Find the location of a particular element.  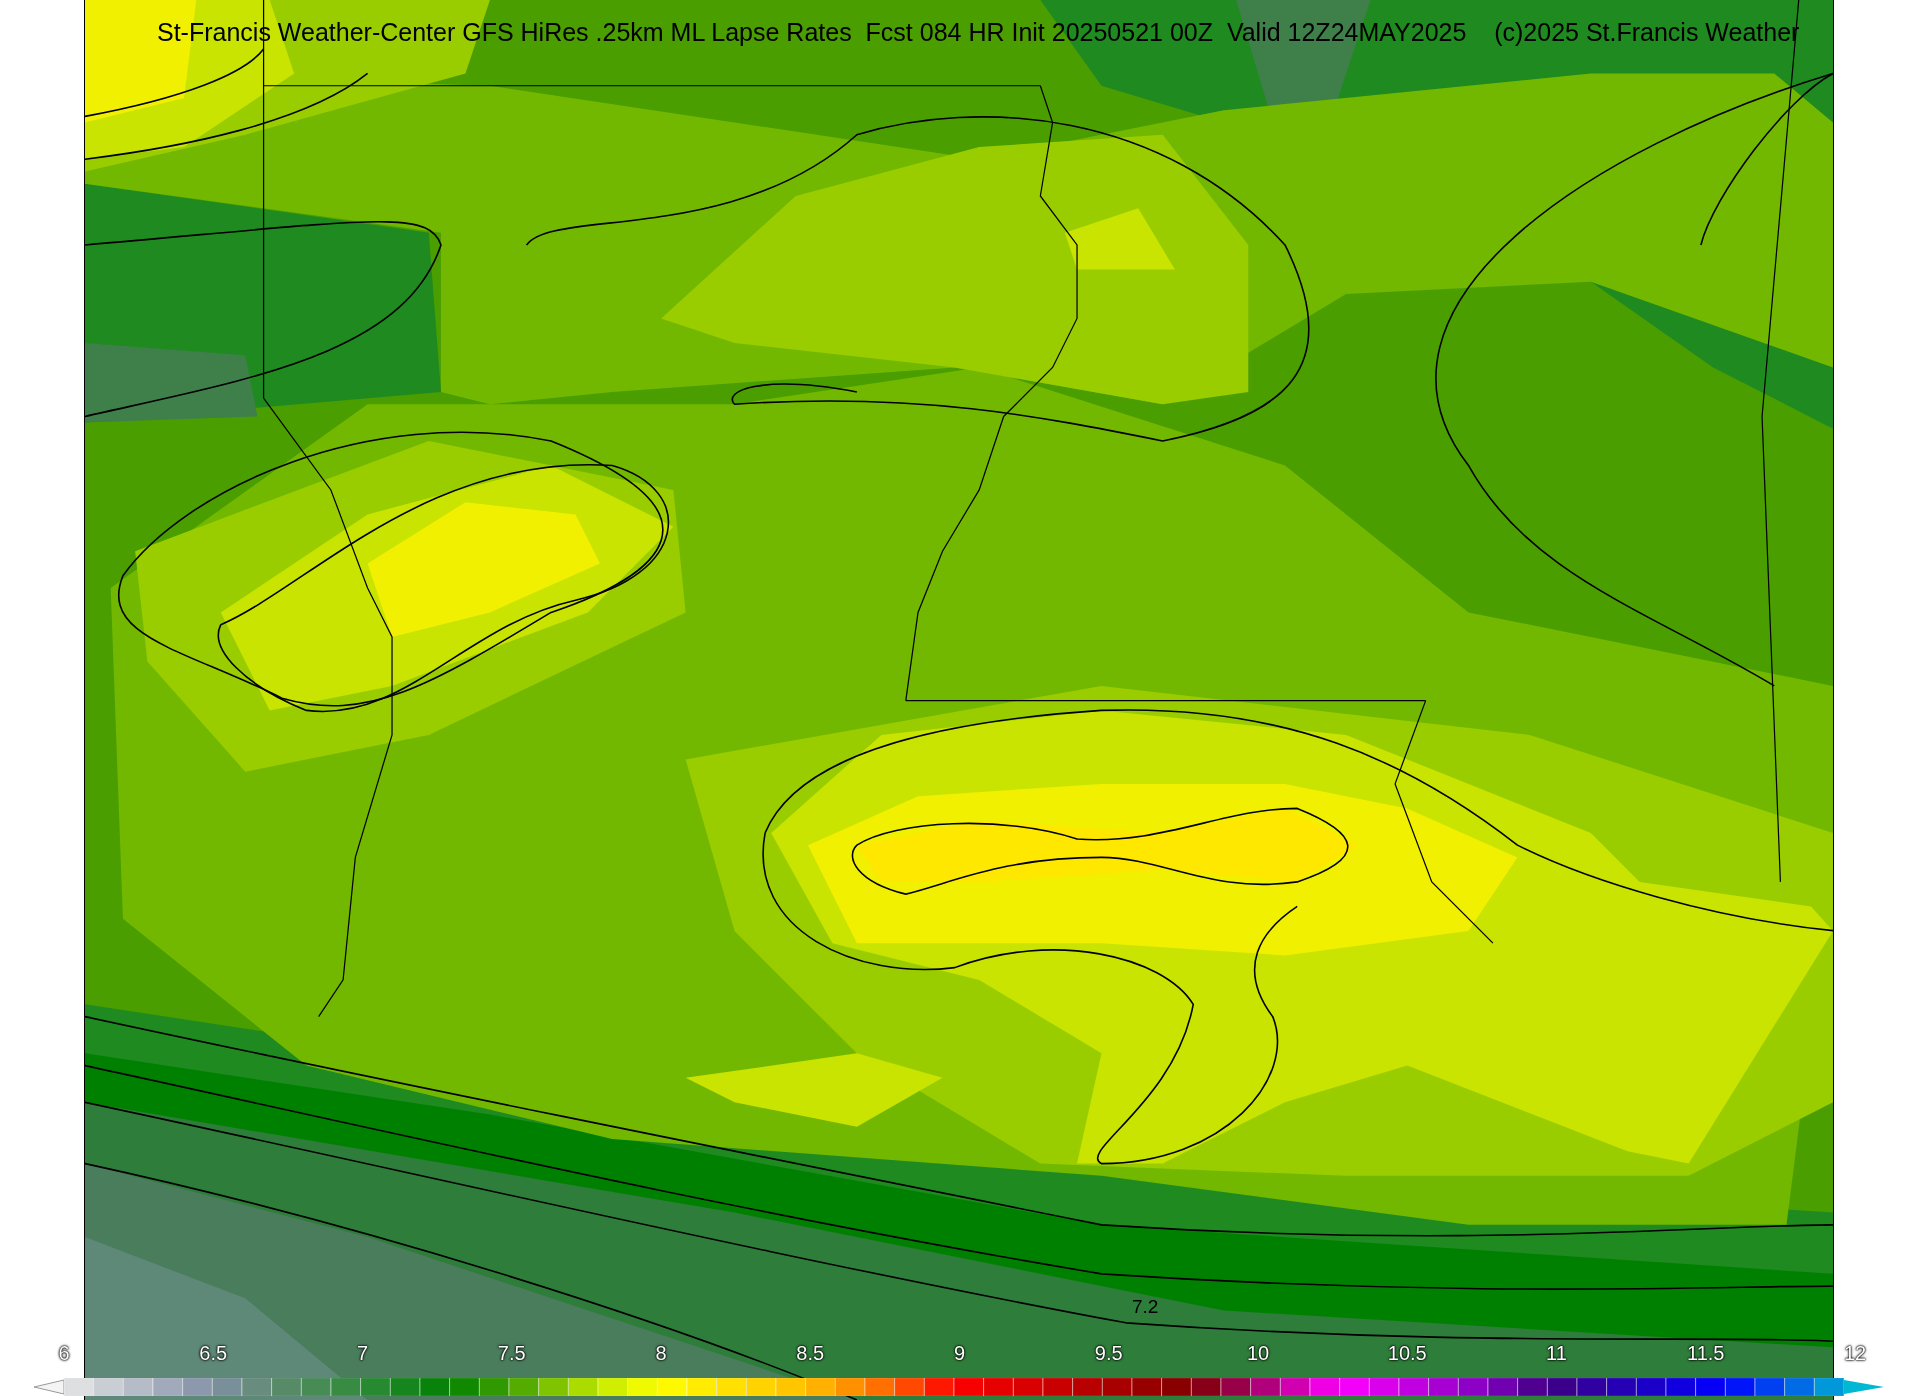

contour-label: 7.2 is located at coordinates (1145, 1307).